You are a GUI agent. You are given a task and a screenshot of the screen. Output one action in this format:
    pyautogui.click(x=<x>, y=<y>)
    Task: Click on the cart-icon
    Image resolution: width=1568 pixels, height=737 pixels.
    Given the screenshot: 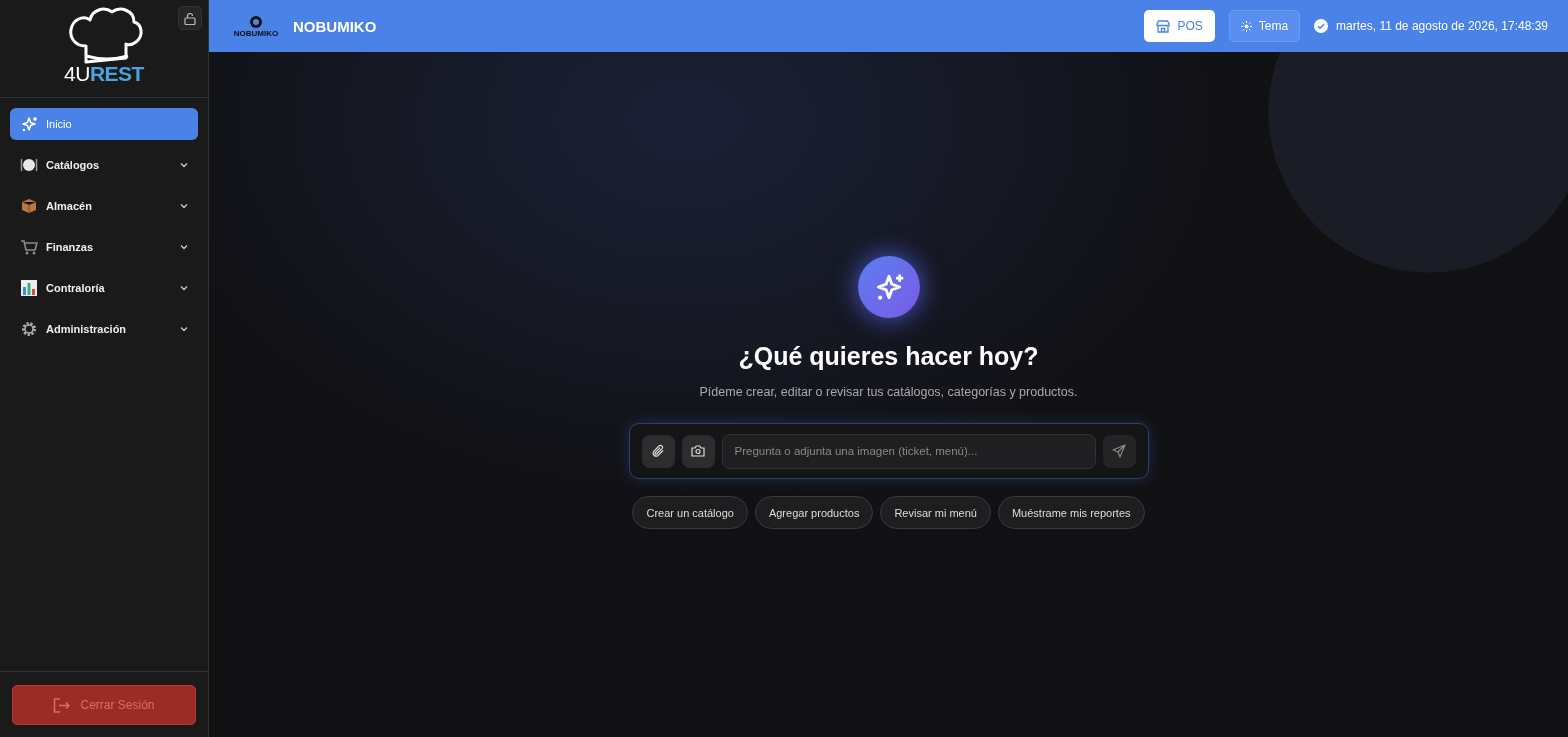 What is the action you would take?
    pyautogui.click(x=29, y=247)
    